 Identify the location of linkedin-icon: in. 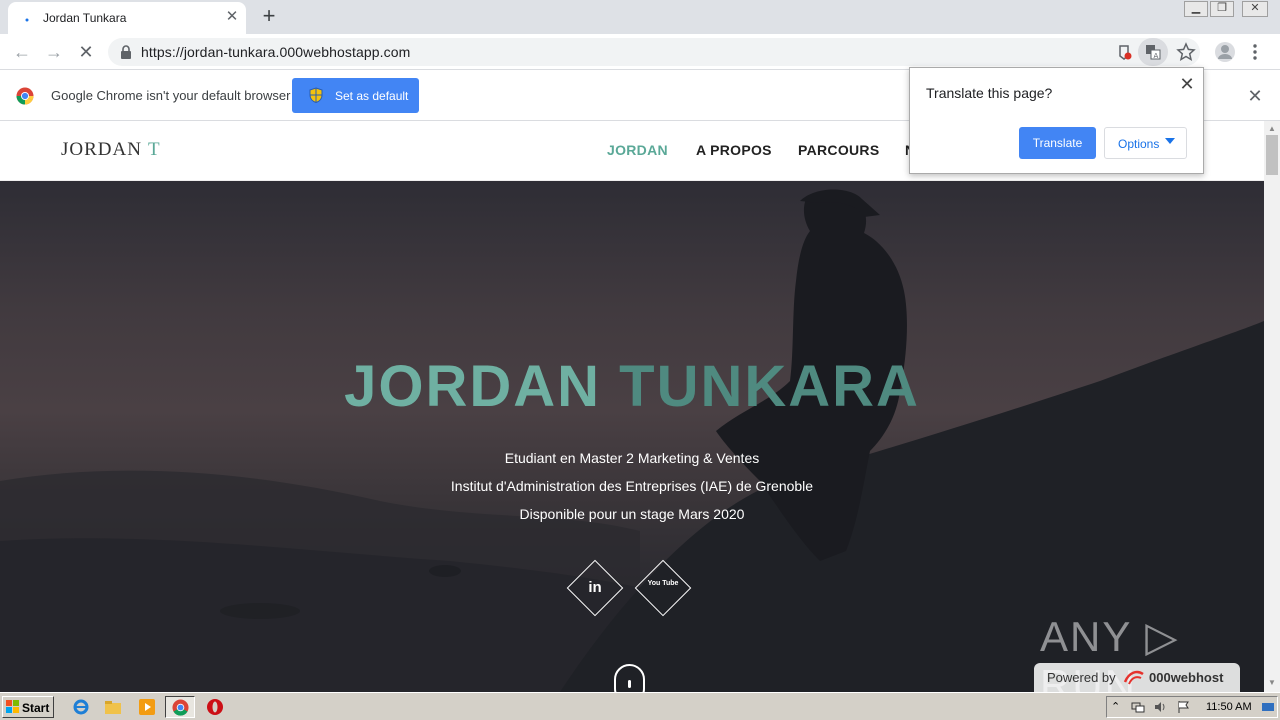
(595, 587).